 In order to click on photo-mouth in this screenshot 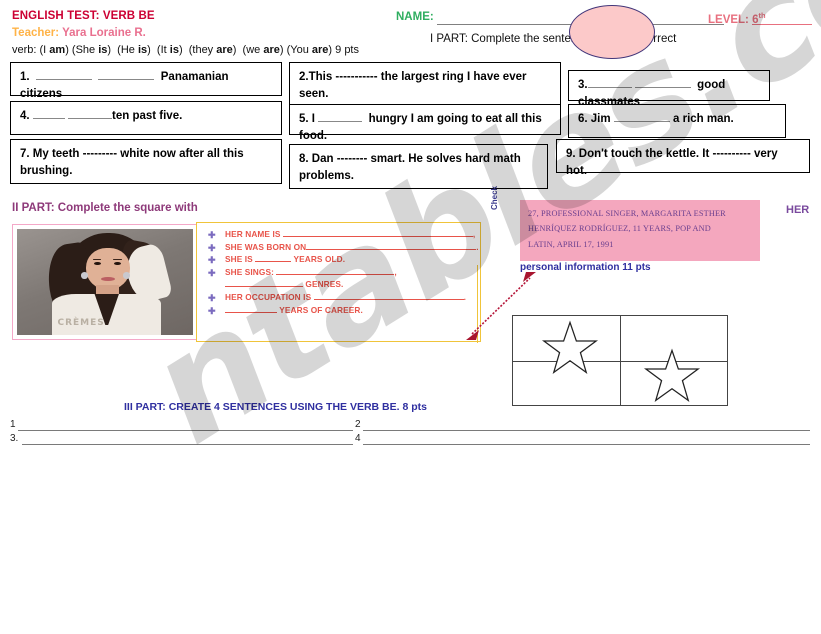, I will do `click(107, 278)`.